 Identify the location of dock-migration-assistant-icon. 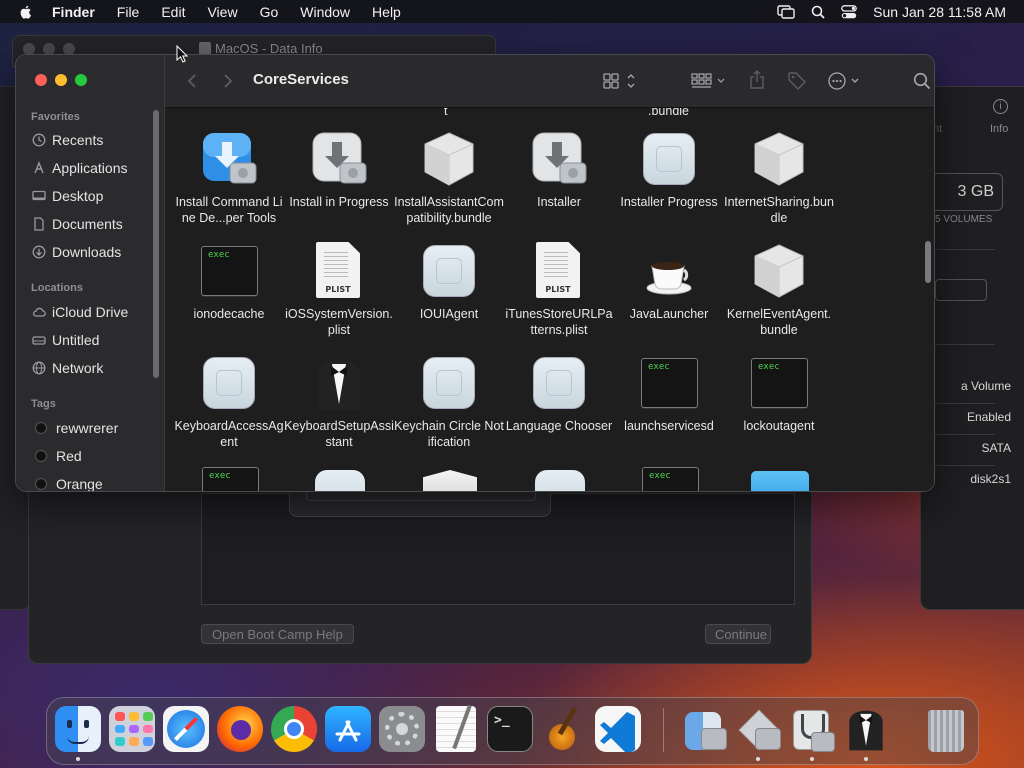
(704, 729).